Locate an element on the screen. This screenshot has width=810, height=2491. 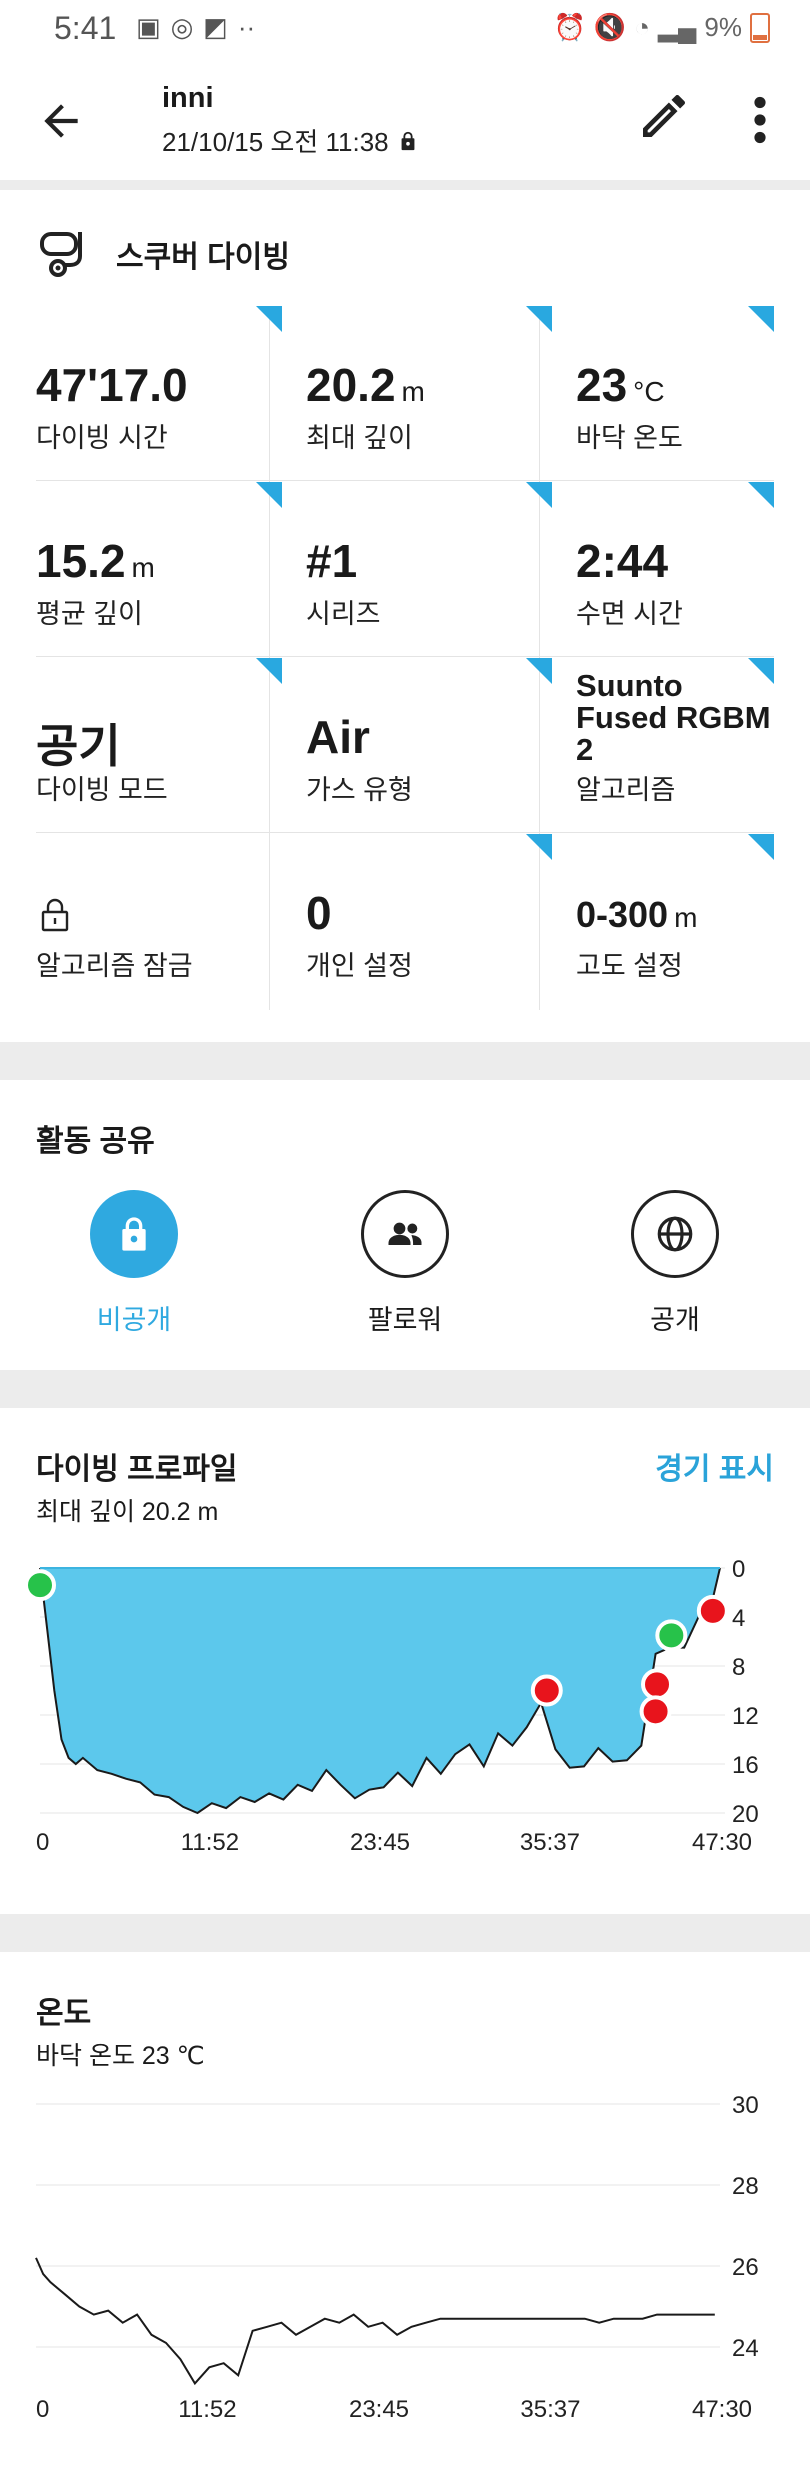
sport-header: 스쿠버 다이빙 is located at coordinates (163, 254).